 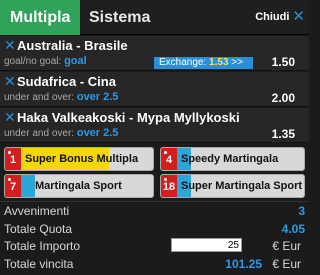 What do you see at coordinates (169, 186) in the screenshot?
I see `bonus-number-badge: 18` at bounding box center [169, 186].